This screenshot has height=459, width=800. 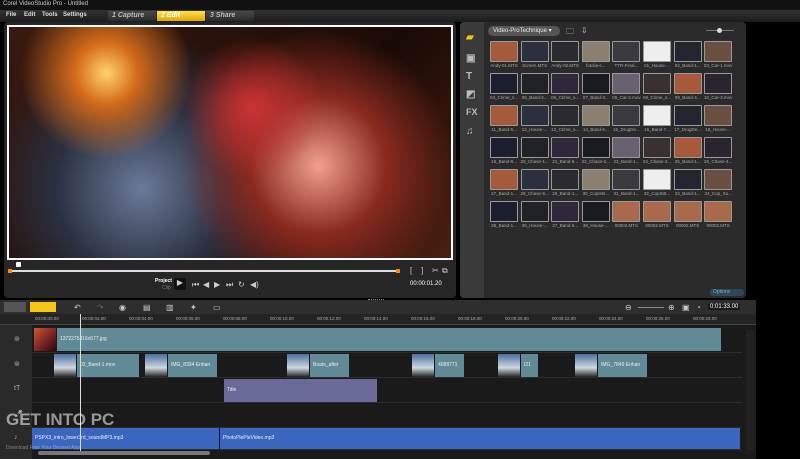 I want to click on folder-dropdown: Video-ProTechnique ▾, so click(x=524, y=31).